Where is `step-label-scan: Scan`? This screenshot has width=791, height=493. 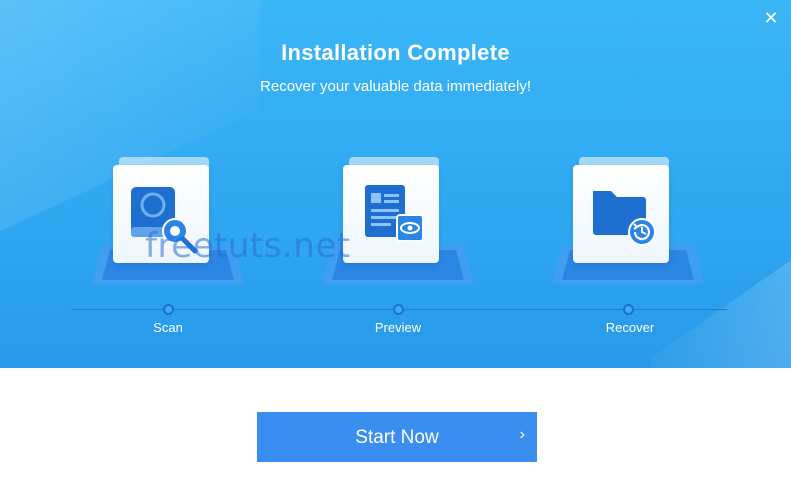
step-label-scan: Scan is located at coordinates (168, 327).